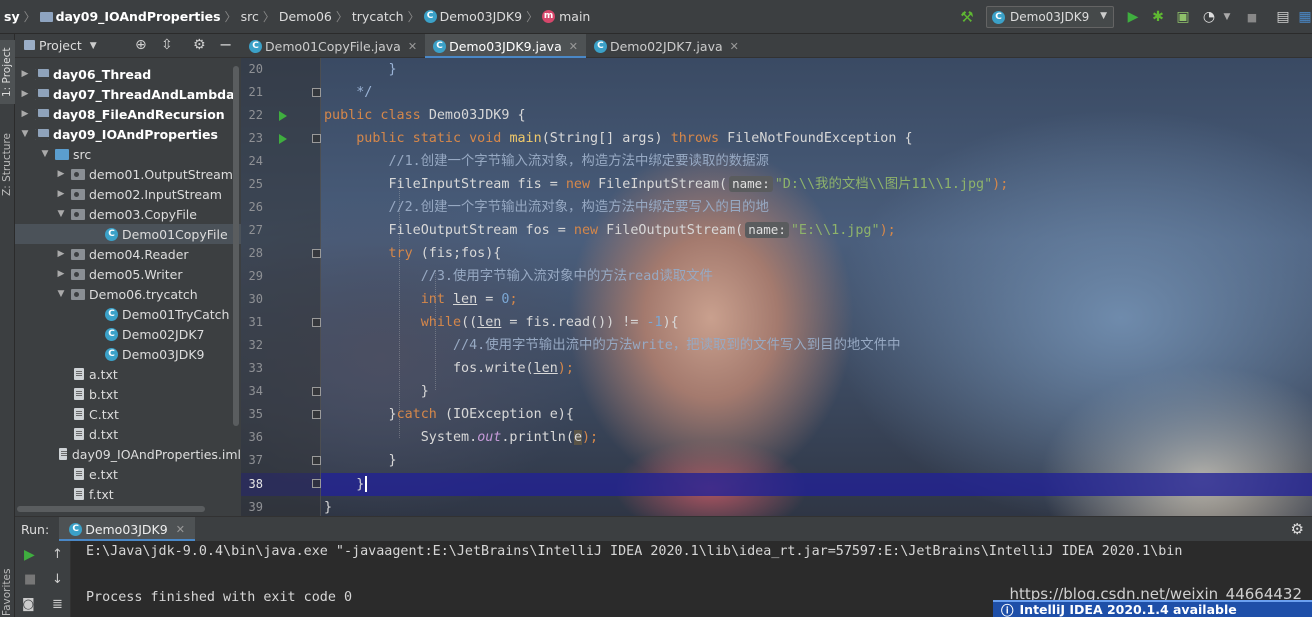 The image size is (1312, 617). Describe the element at coordinates (128, 214) in the screenshot. I see `tree-item: ▼ demo03.CopyFile` at that location.